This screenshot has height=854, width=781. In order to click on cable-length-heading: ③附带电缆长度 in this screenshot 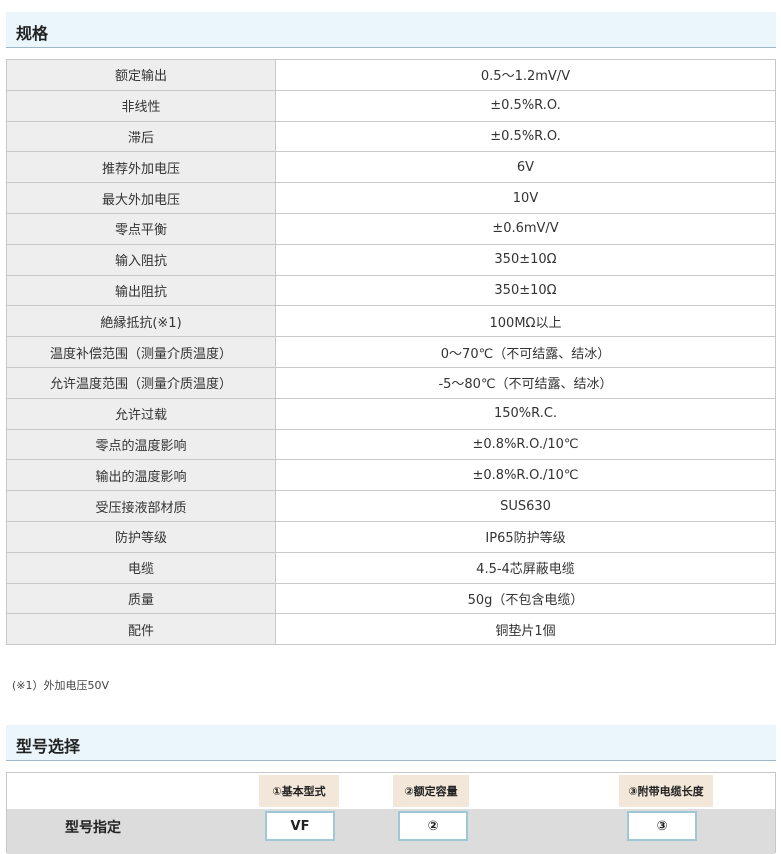, I will do `click(666, 791)`.